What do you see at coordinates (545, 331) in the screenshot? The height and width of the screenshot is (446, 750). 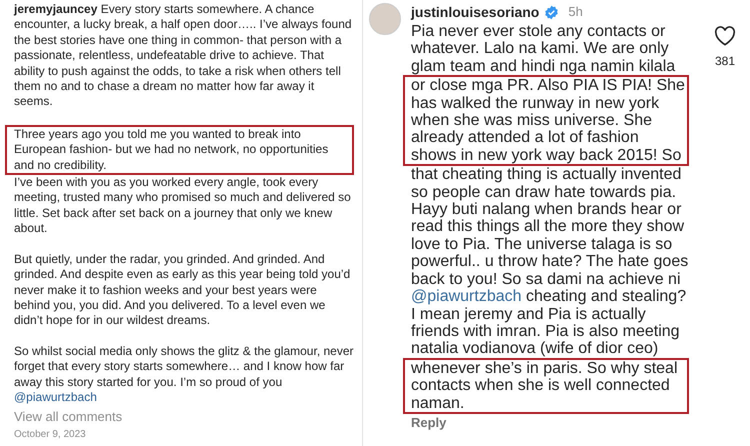 I see `comment-line: friends with imran. Pia is also meeting` at bounding box center [545, 331].